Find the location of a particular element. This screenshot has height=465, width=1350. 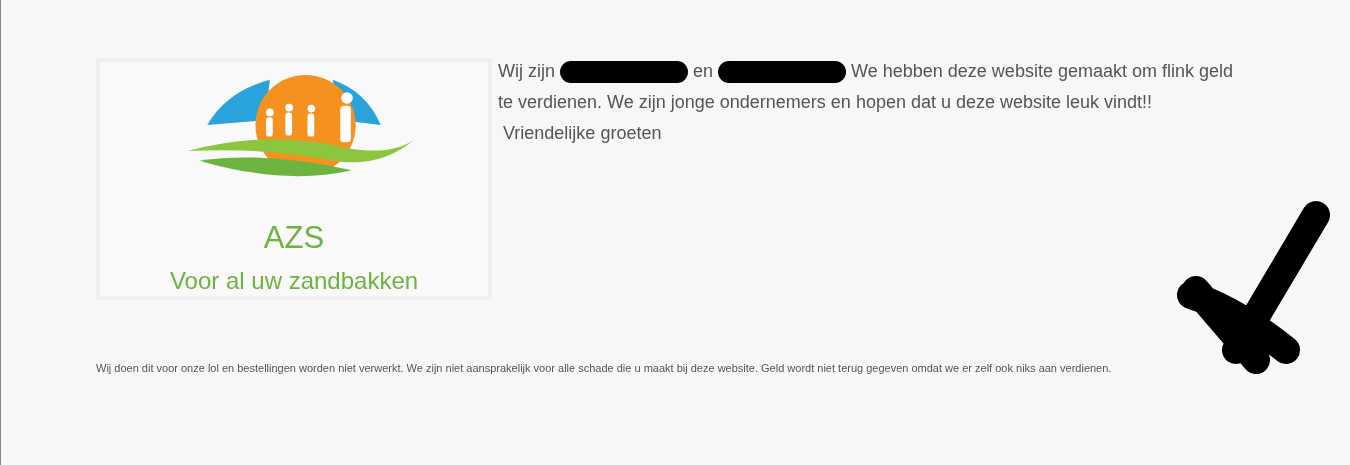

disclaimer-text: Wij doen dit voor onze lol en bestellingen worden niet verwerkt. We zijn niet aansprakelijk voor alle schade die u maakt bij deze website. Geld wordt niet terug gegeven omdat we er zelf ook niks aan verdienen. is located at coordinates (604, 368).